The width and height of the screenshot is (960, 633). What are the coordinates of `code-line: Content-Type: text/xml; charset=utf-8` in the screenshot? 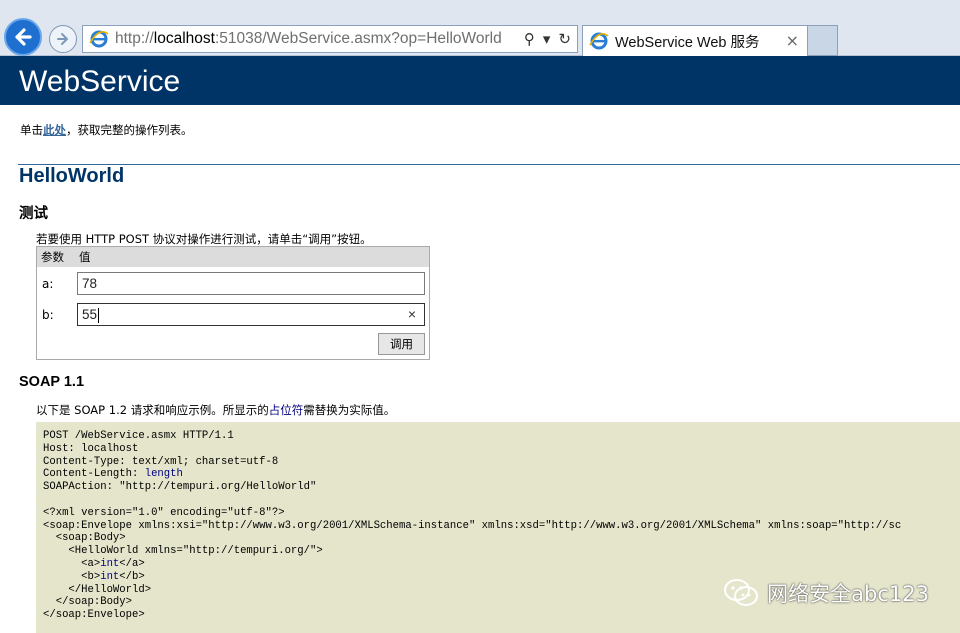 It's located at (161, 461).